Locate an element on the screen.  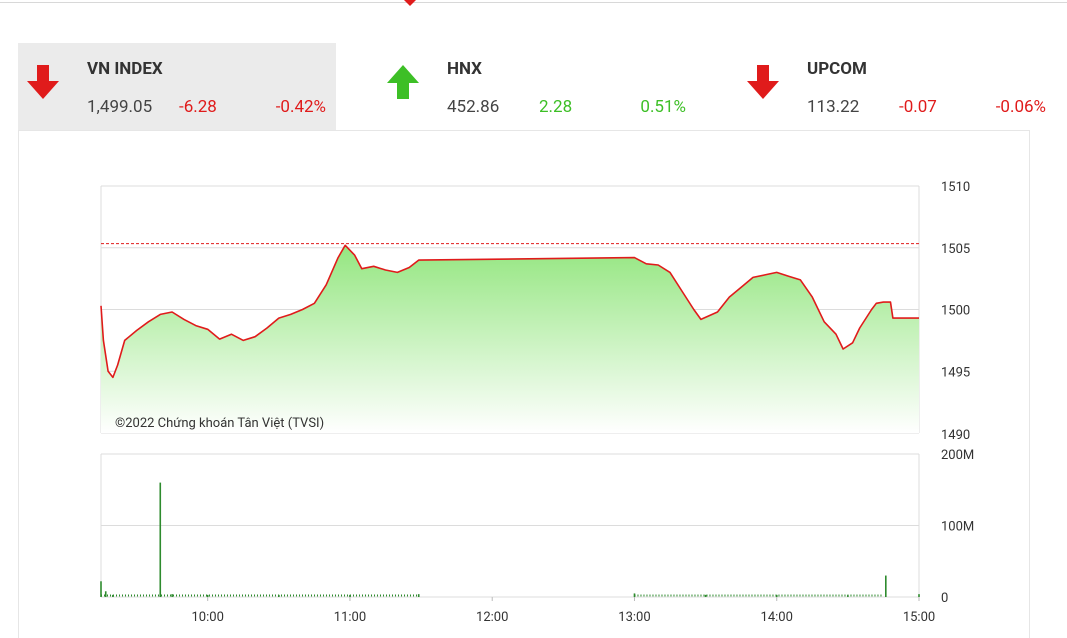
caret-down-icon is located at coordinates (410, 3).